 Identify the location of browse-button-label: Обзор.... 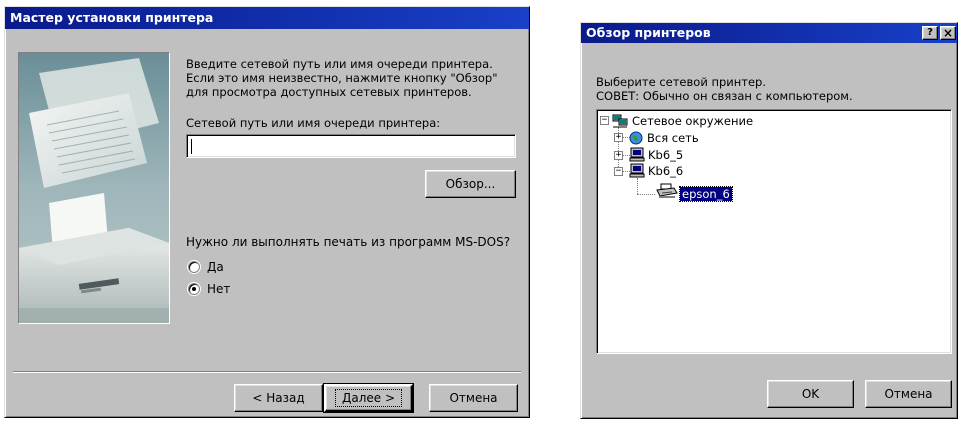
(470, 184).